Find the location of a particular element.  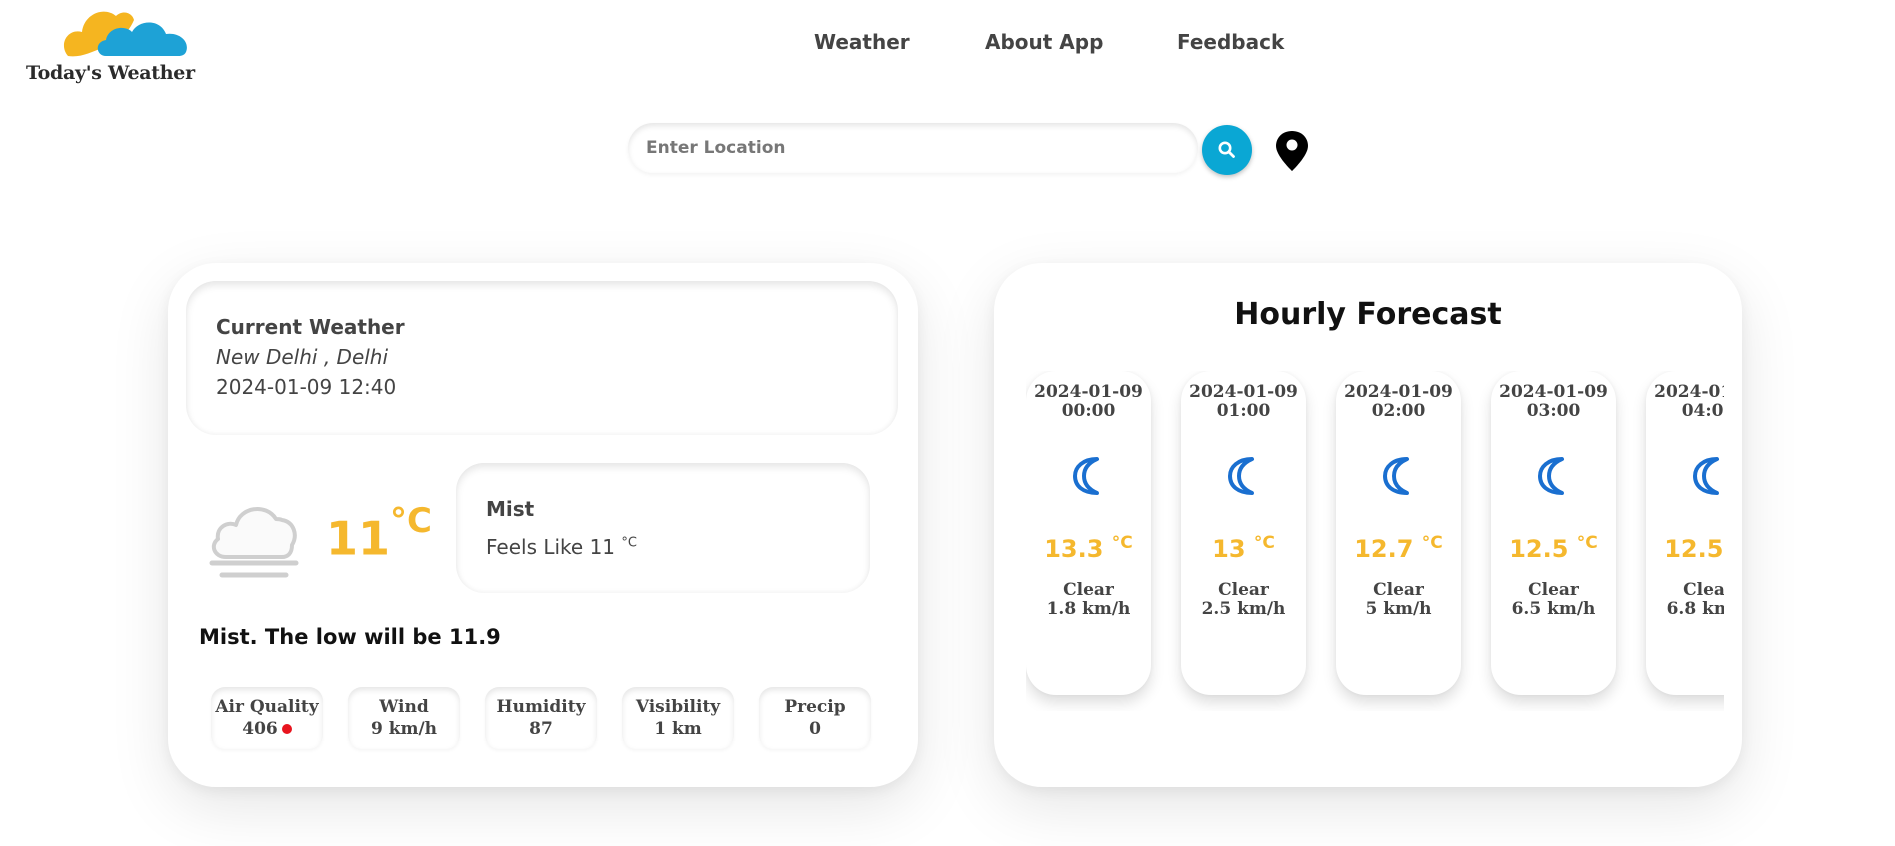

stat-value: 1 km is located at coordinates (678, 729).